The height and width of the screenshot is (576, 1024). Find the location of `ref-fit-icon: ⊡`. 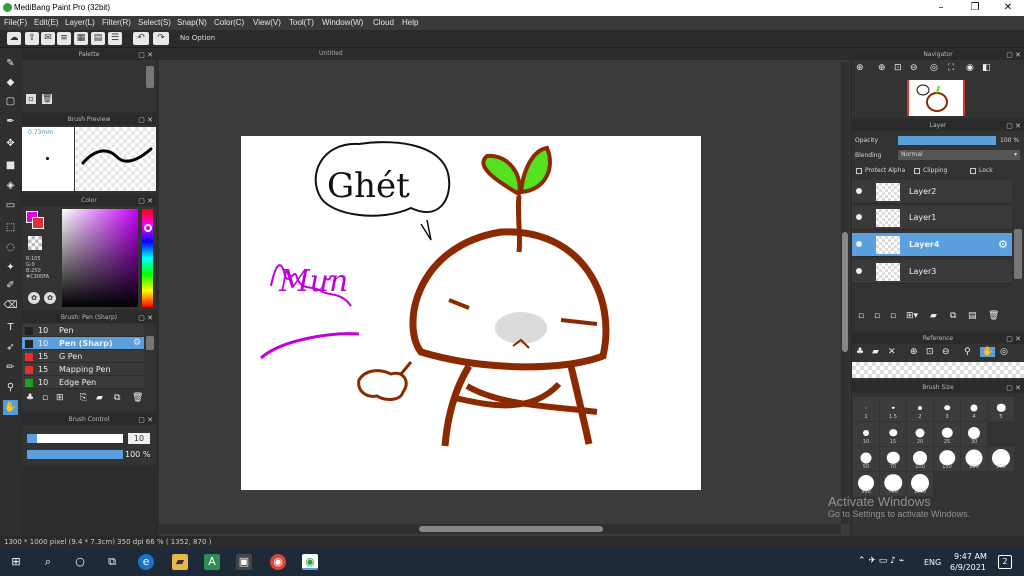

ref-fit-icon: ⊡ is located at coordinates (930, 352).